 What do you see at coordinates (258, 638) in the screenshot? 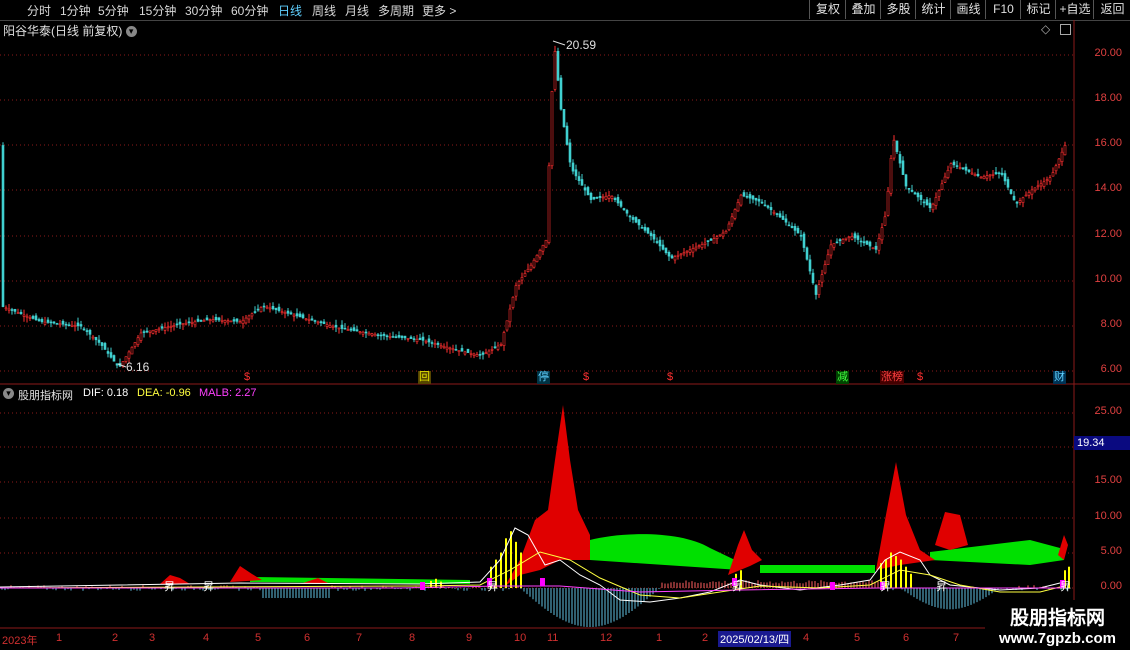
I see `month-label: 5` at bounding box center [258, 638].